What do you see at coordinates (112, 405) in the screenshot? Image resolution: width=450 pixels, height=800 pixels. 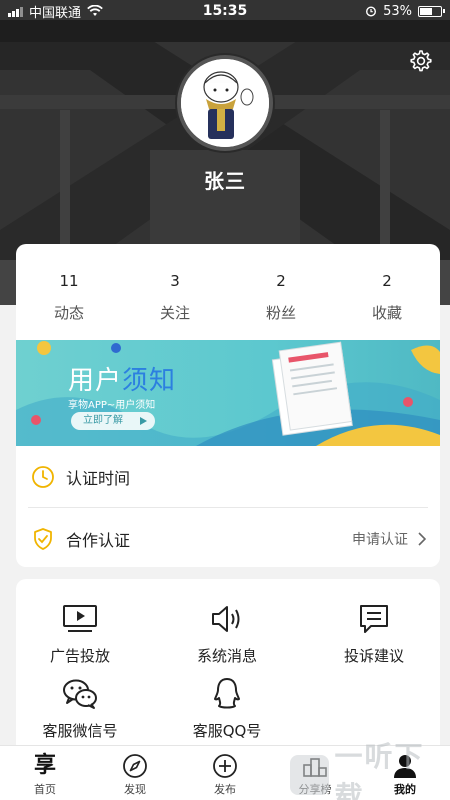 I see `banner-subtitle: 享物APP~用户须知` at bounding box center [112, 405].